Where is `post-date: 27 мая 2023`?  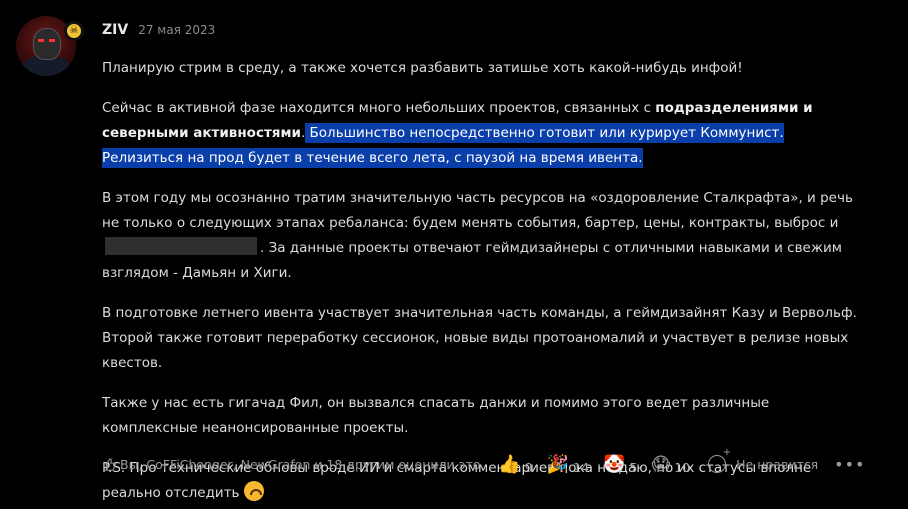
post-date: 27 мая 2023 is located at coordinates (176, 30).